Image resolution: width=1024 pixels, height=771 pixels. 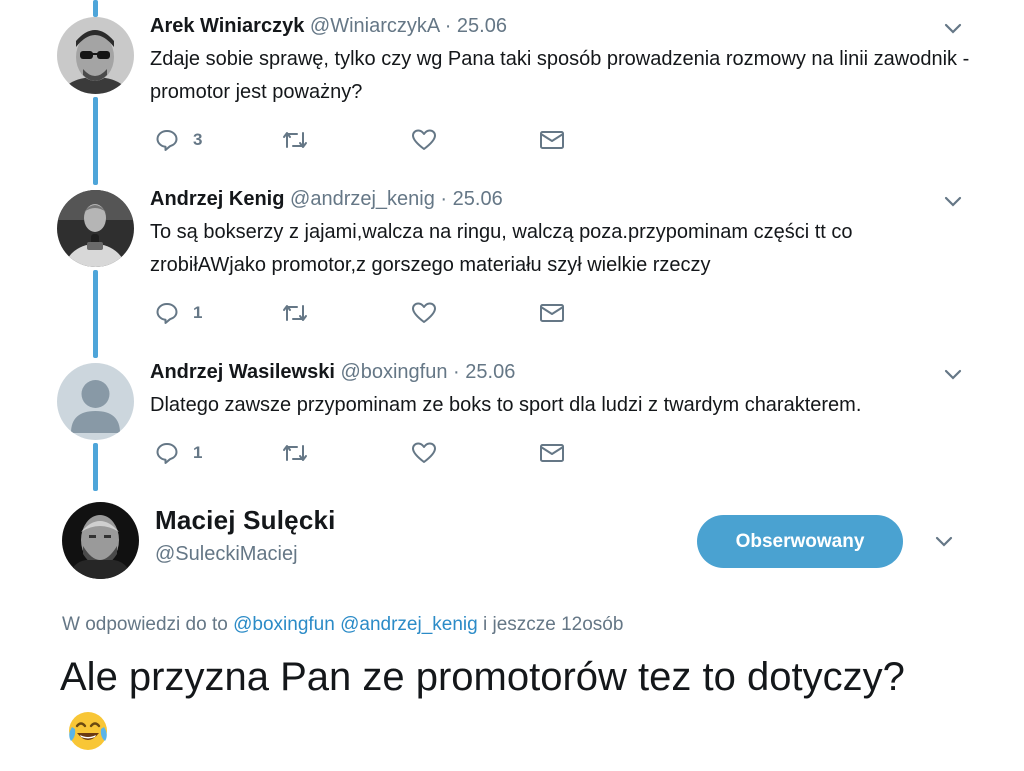 What do you see at coordinates (145, 624) in the screenshot?
I see `reply-context-prefix: W odpowiedzi do to` at bounding box center [145, 624].